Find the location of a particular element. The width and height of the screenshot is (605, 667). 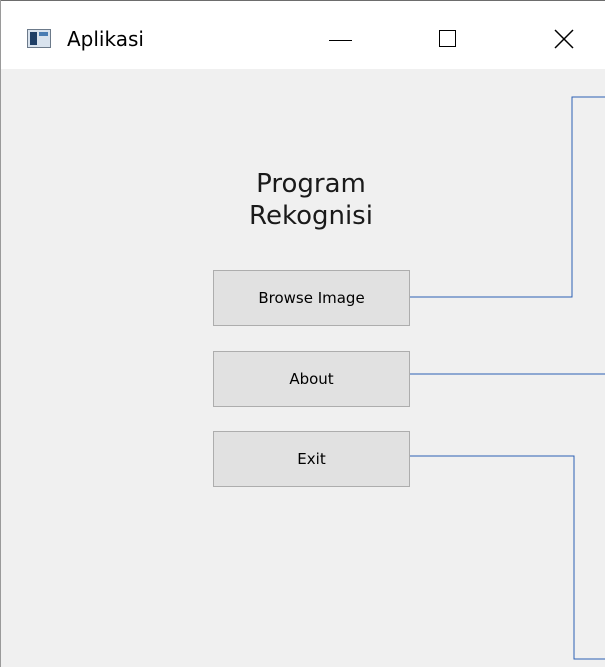

minimize-button is located at coordinates (344, 39).